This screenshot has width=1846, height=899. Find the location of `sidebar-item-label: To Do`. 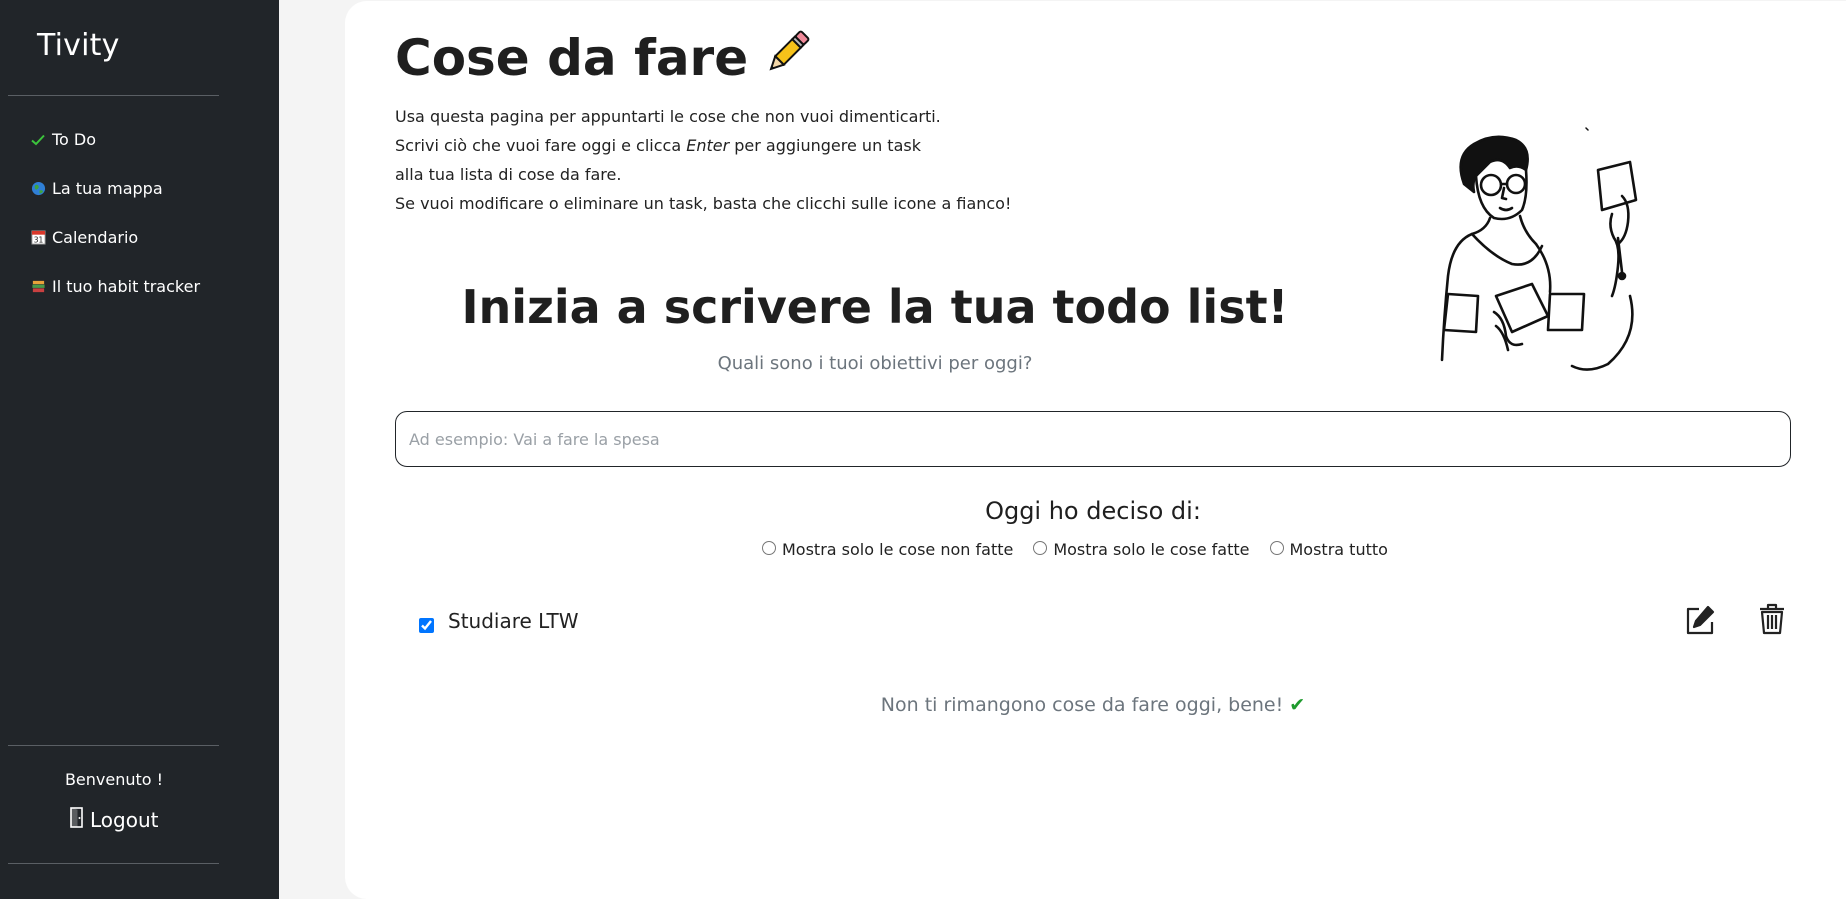

sidebar-item-label: To Do is located at coordinates (74, 139).